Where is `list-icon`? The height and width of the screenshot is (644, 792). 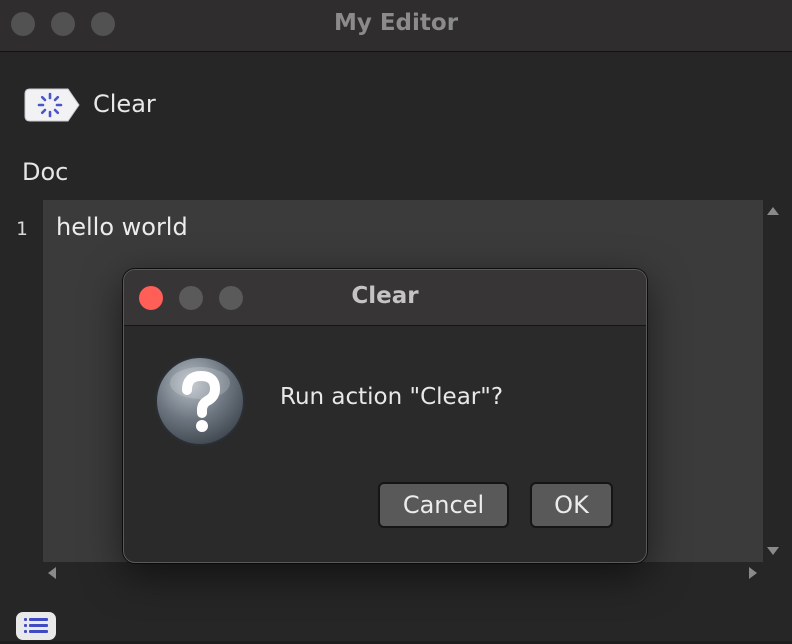
list-icon is located at coordinates (36, 625).